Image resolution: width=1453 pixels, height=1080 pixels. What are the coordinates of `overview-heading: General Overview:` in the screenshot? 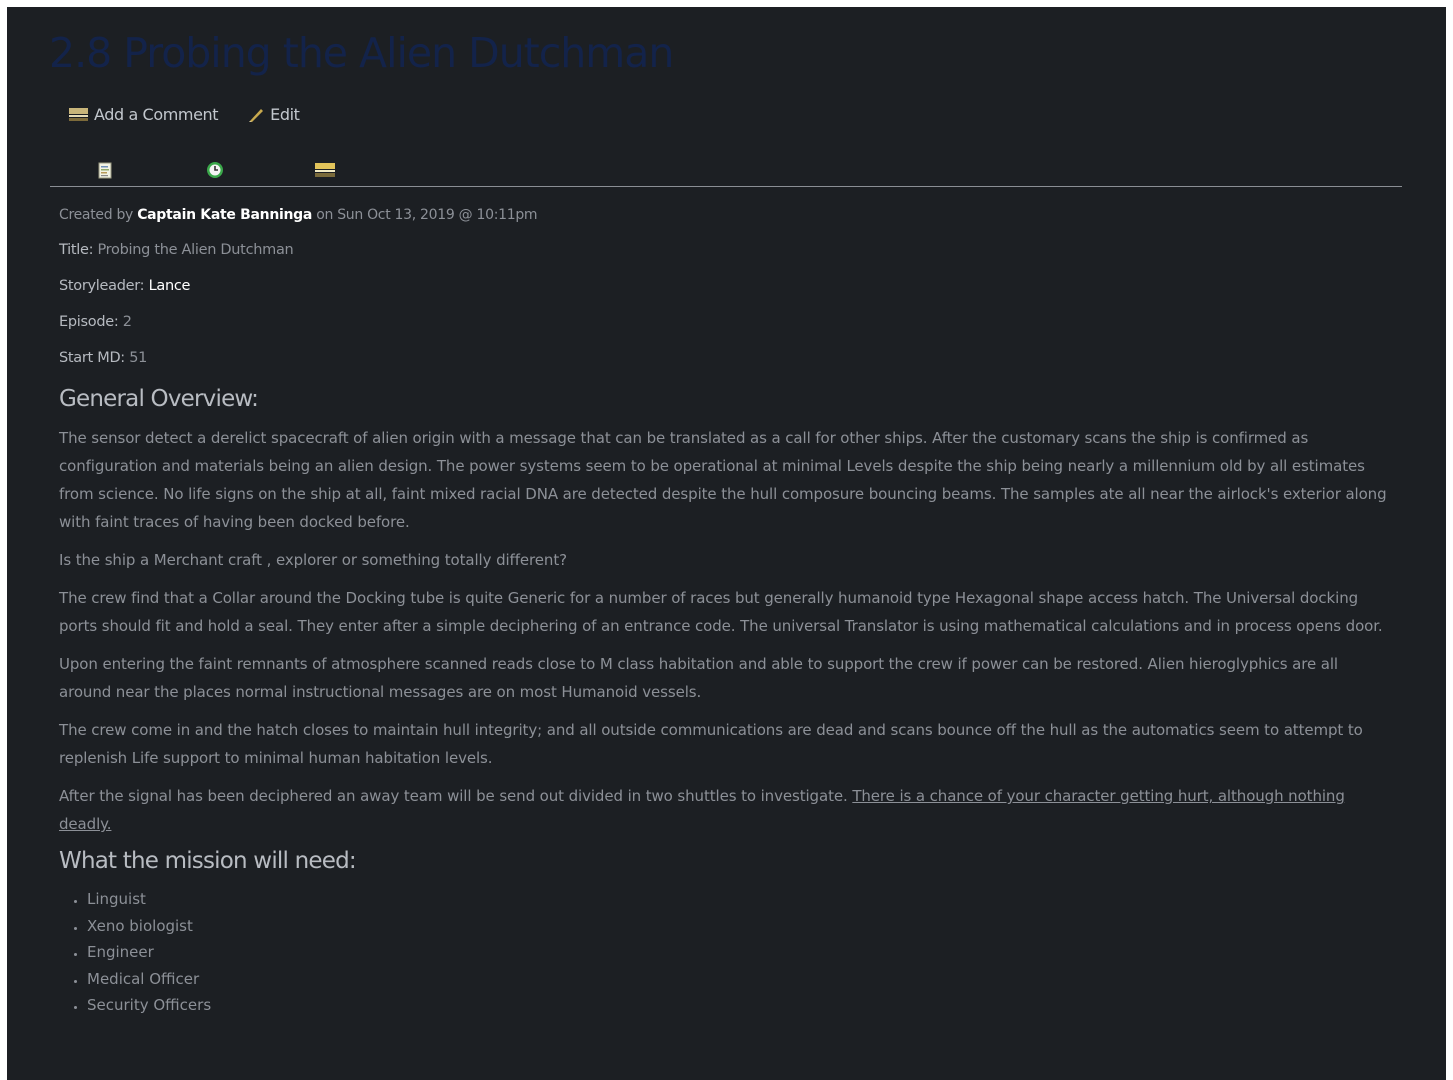 It's located at (159, 399).